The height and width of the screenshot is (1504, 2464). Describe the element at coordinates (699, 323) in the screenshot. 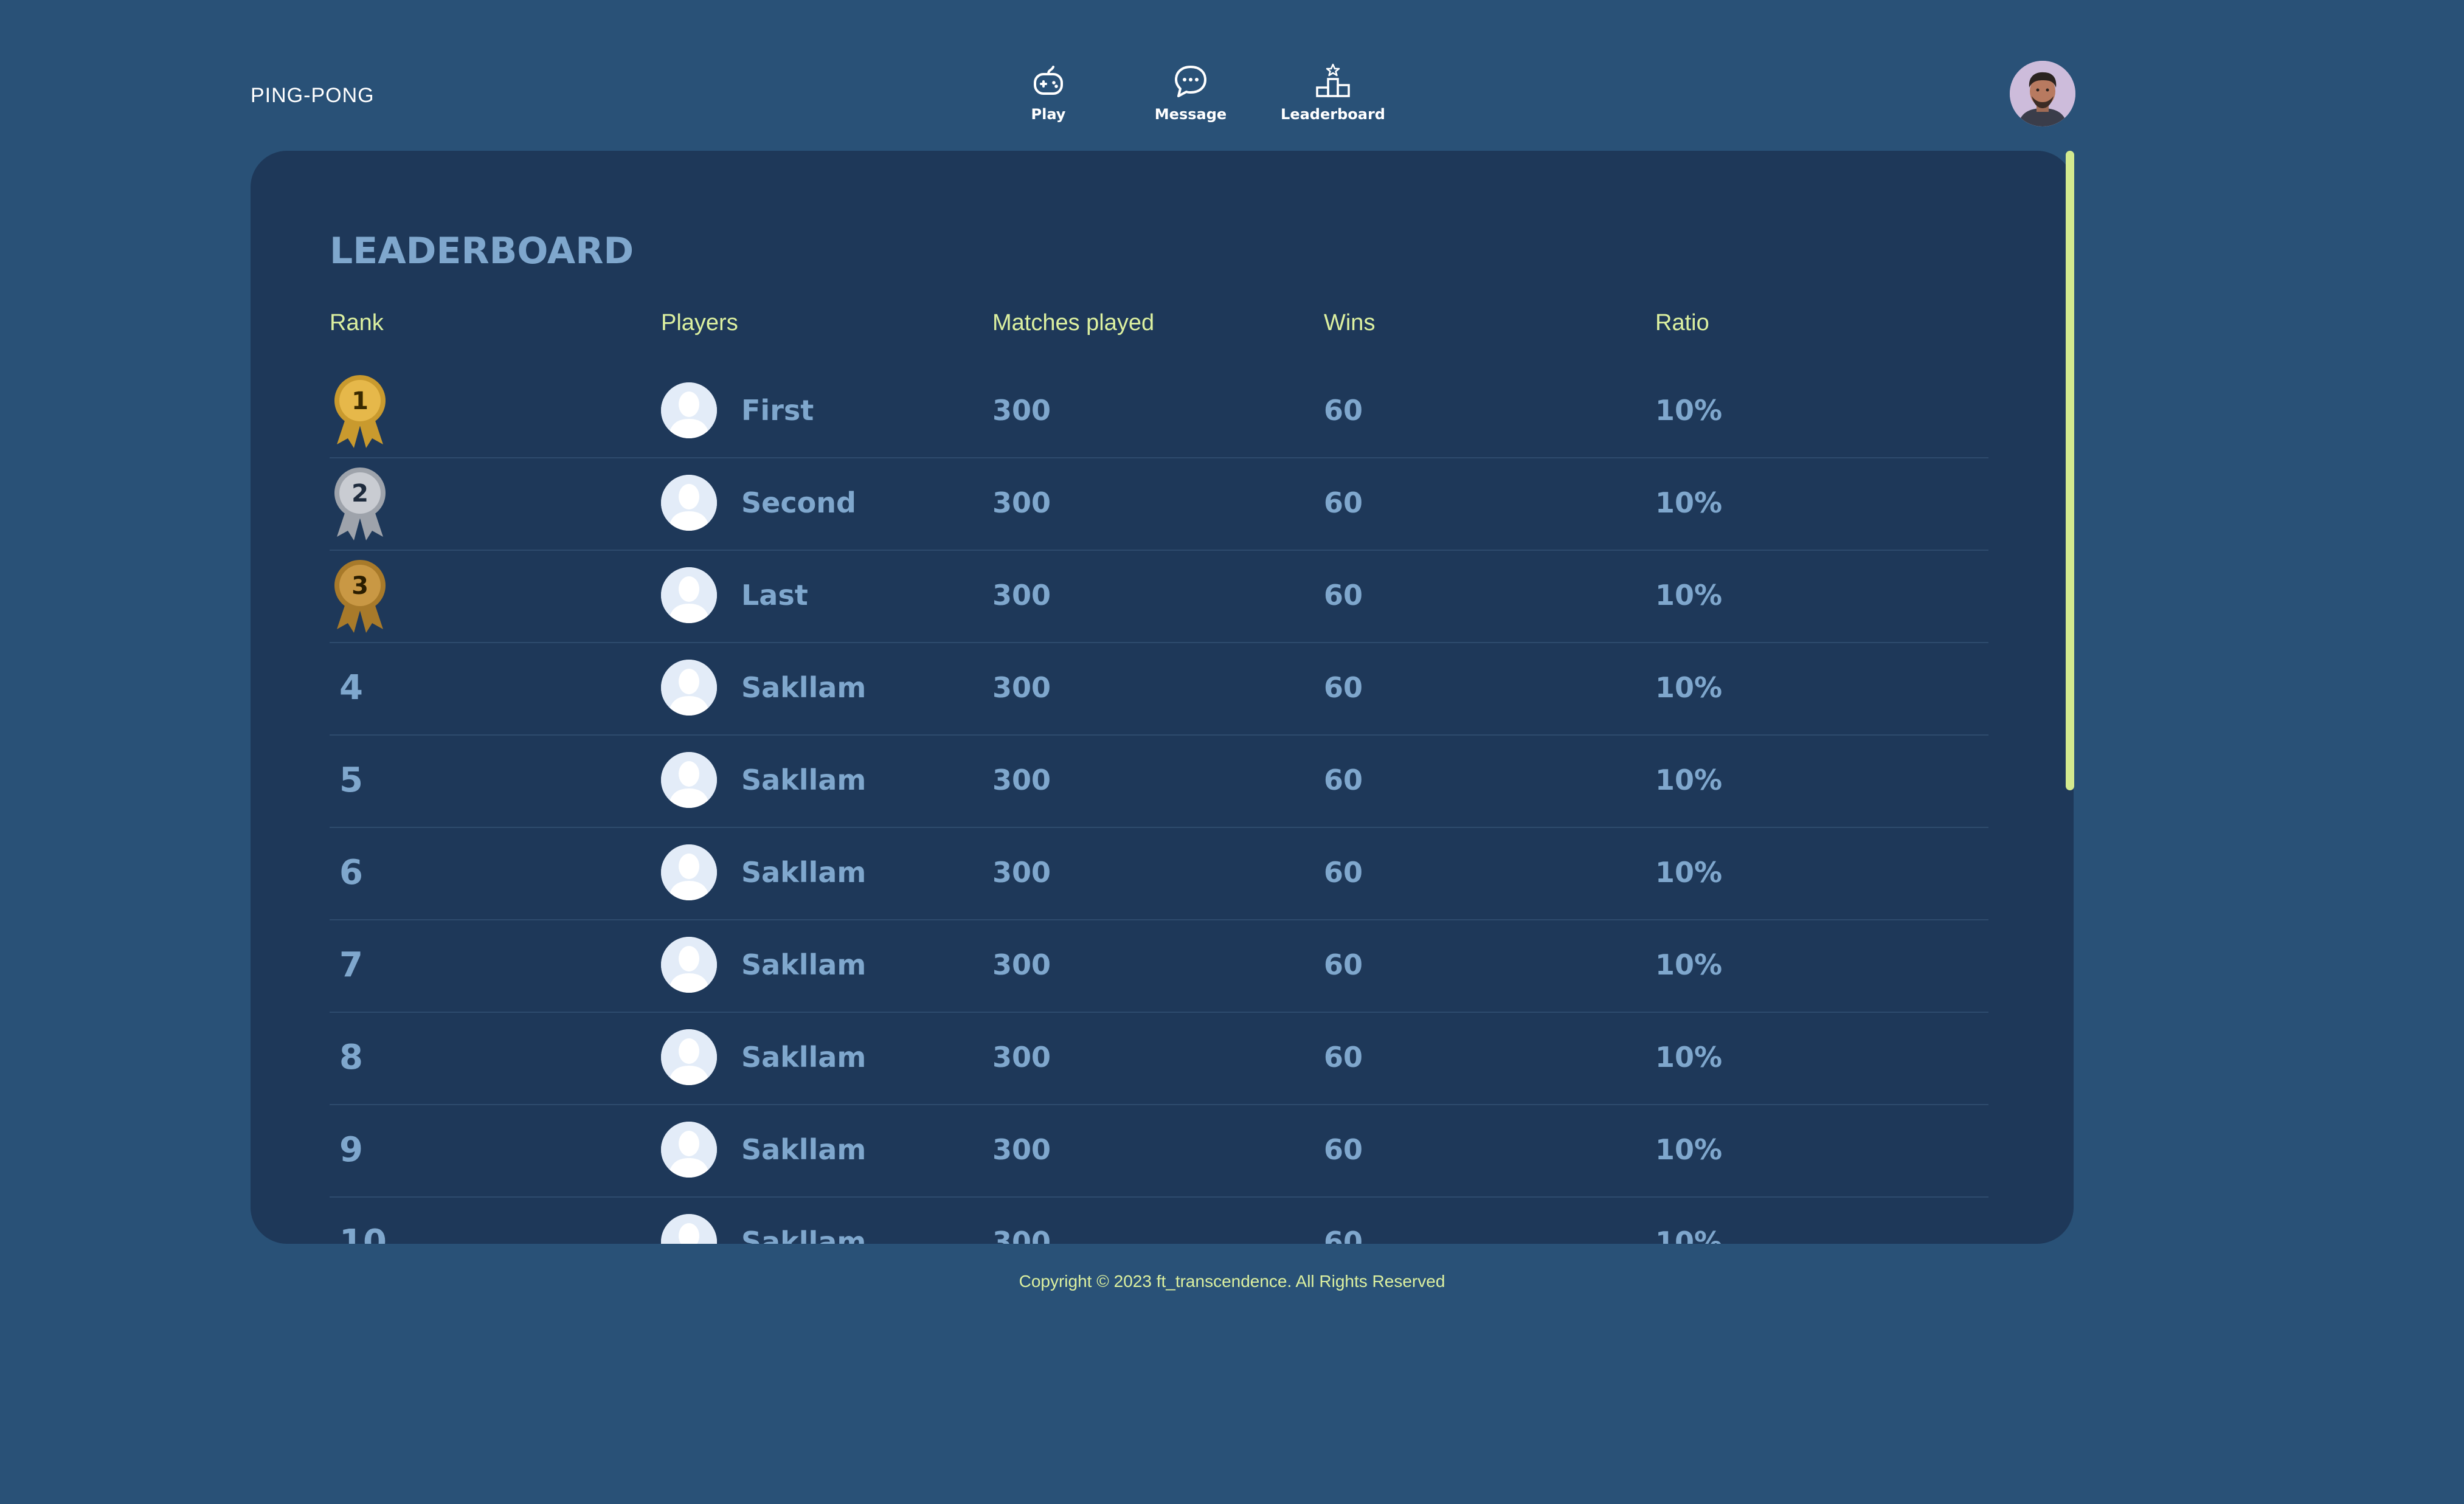

I see `header-players: Players` at that location.